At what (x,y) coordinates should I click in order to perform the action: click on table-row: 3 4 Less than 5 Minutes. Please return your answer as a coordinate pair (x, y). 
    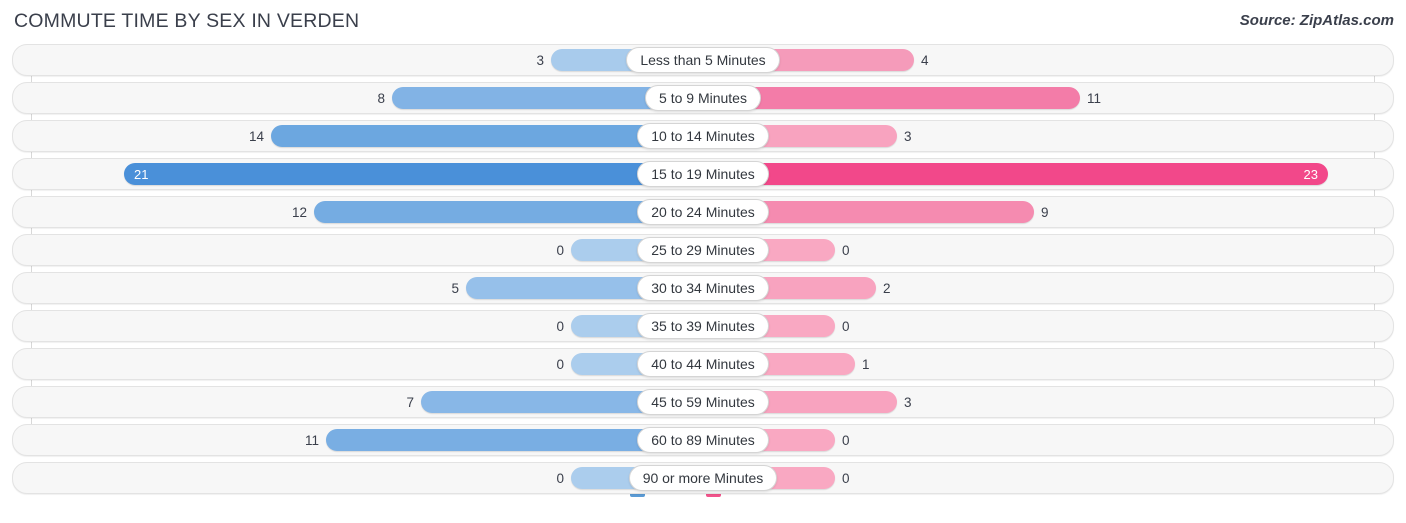
    Looking at the image, I should click on (703, 60).